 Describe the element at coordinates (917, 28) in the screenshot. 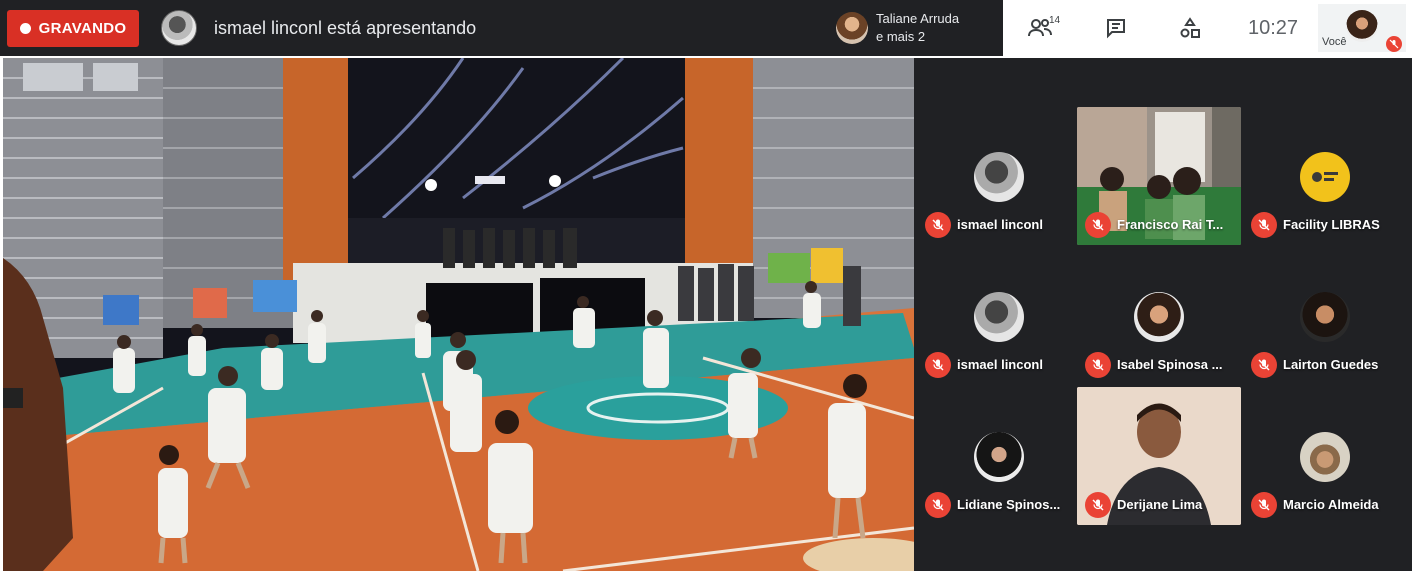

I see `extra-participants: Taliane Arruda e mais 2` at that location.